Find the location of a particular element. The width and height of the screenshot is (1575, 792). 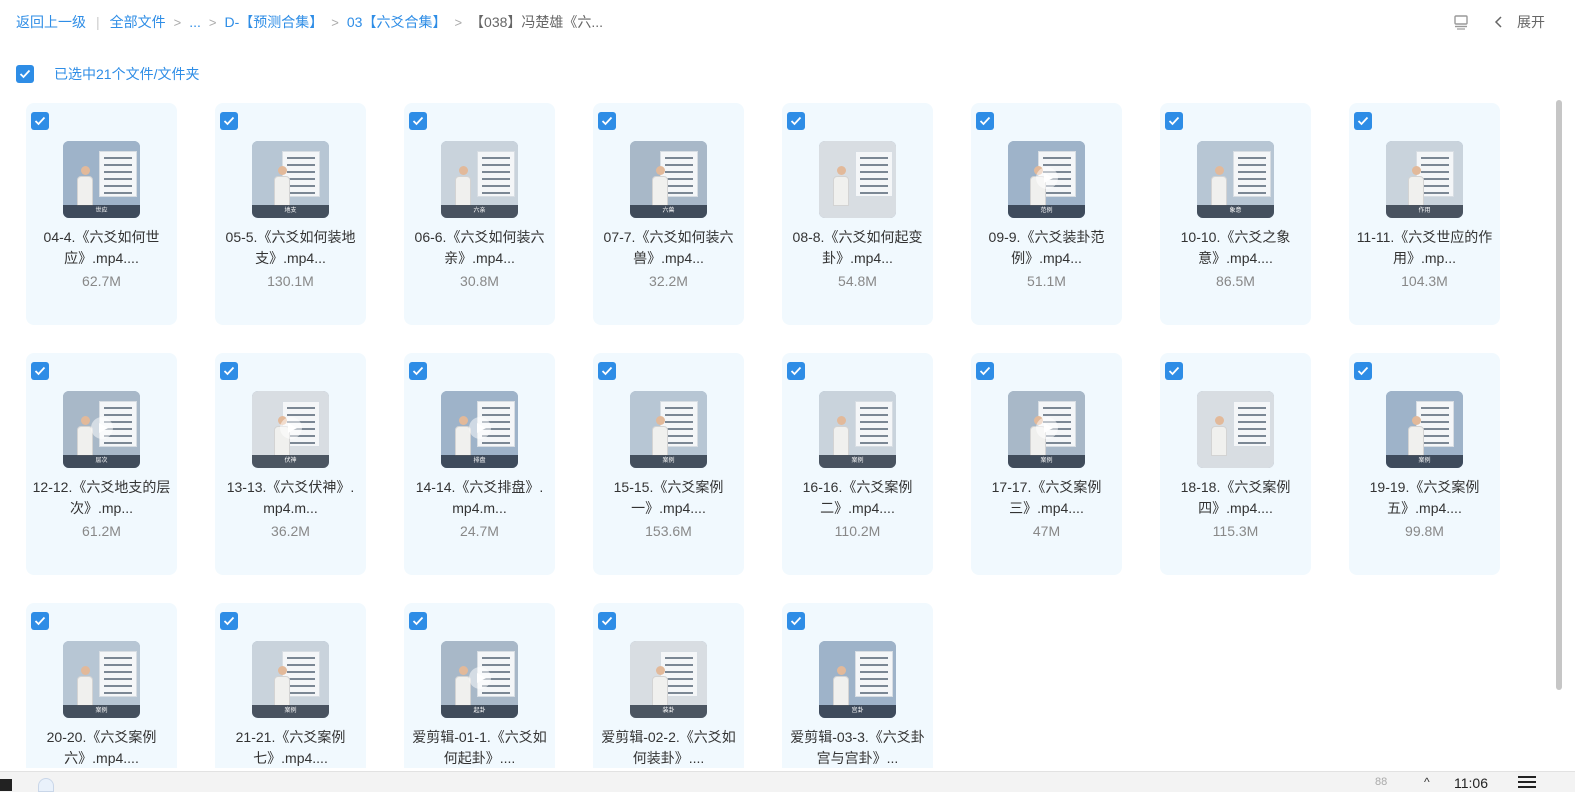

file-card: 六亲 06-6.《六爻如何装六亲》.mp4... 30.8M is located at coordinates (479, 214).